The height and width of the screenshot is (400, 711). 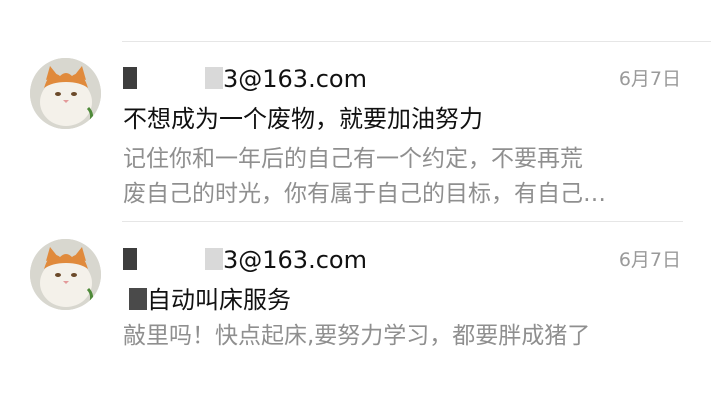 I want to click on mail-subject: 不想成为一个废物，就要加油努力, so click(x=303, y=119).